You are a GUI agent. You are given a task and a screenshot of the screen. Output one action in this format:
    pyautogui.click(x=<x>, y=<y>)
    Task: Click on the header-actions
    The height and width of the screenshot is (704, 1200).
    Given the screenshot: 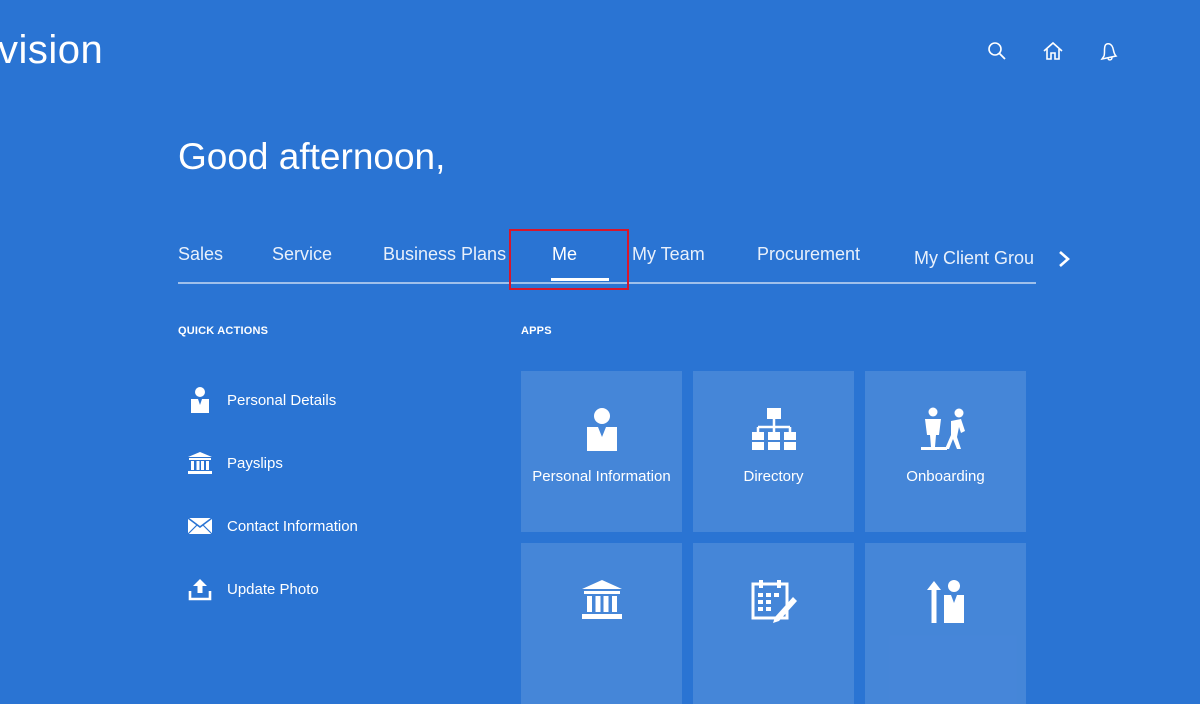 What is the action you would take?
    pyautogui.click(x=1053, y=51)
    